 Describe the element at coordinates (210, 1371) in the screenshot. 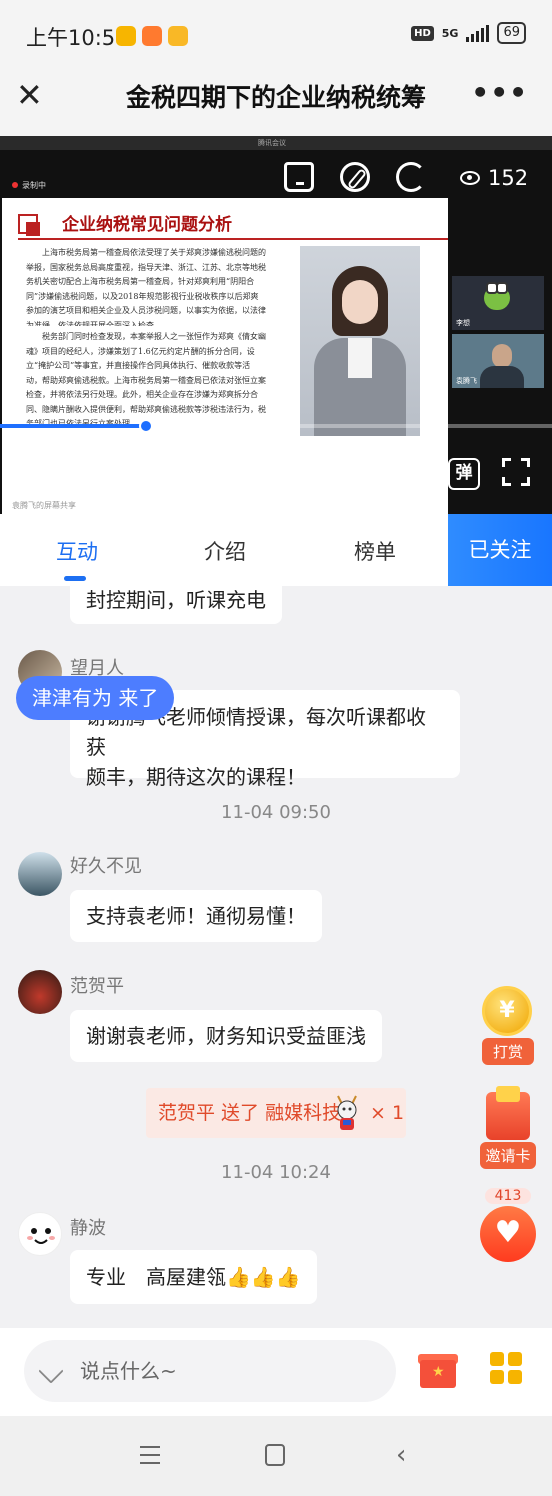

I see `comment-input: 说点什么~` at that location.